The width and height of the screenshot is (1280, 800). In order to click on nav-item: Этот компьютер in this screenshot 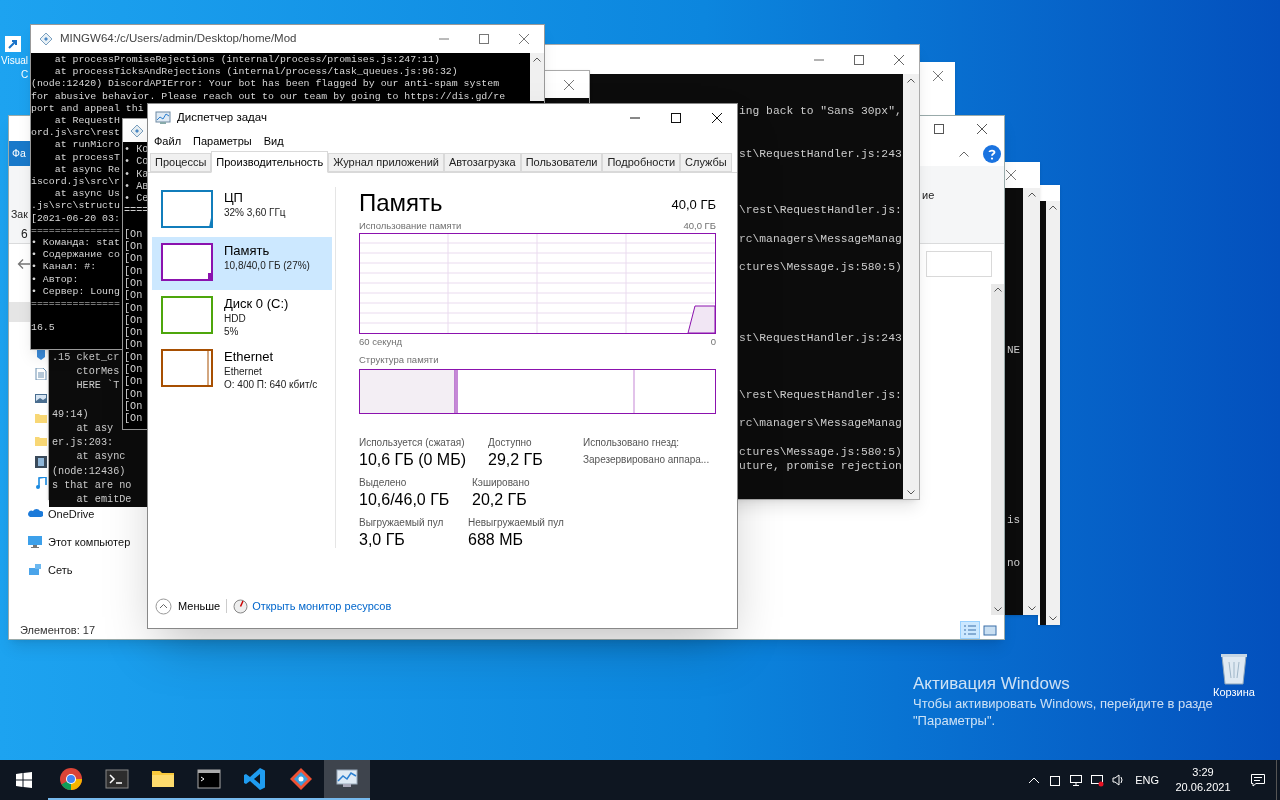, I will do `click(79, 542)`.